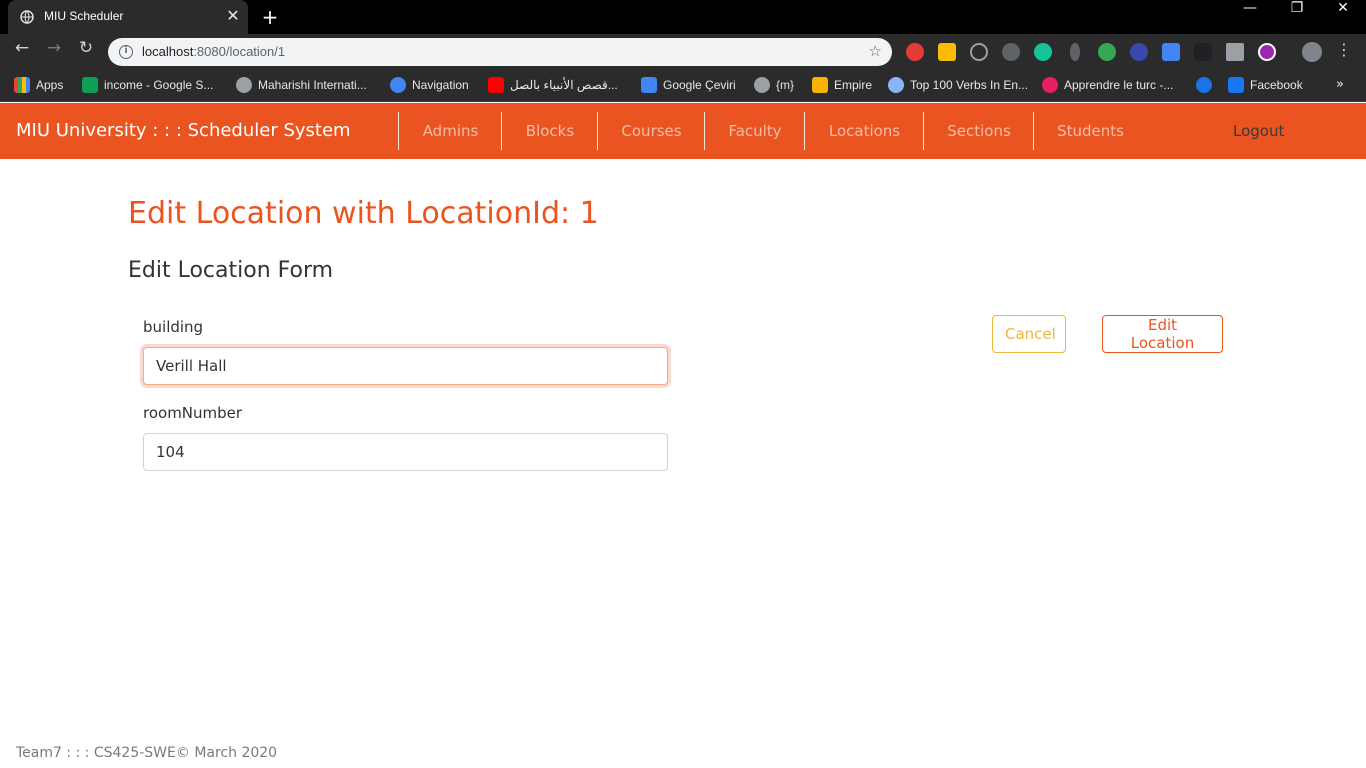 The width and height of the screenshot is (1366, 768). Describe the element at coordinates (649, 85) in the screenshot. I see `google-translate-icon` at that location.